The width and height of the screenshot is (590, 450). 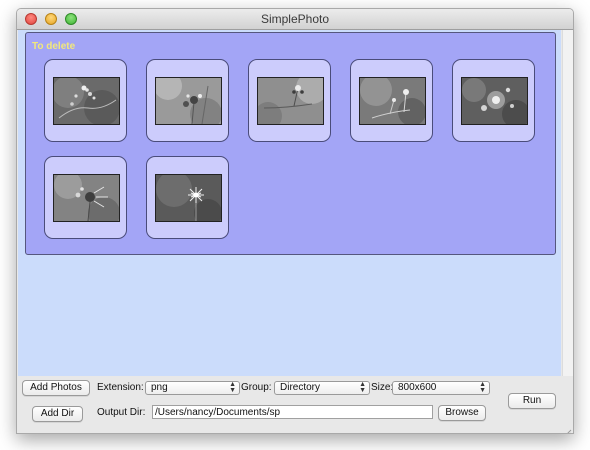 What do you see at coordinates (322, 388) in the screenshot?
I see `group-select: Directory ▲ ▼` at bounding box center [322, 388].